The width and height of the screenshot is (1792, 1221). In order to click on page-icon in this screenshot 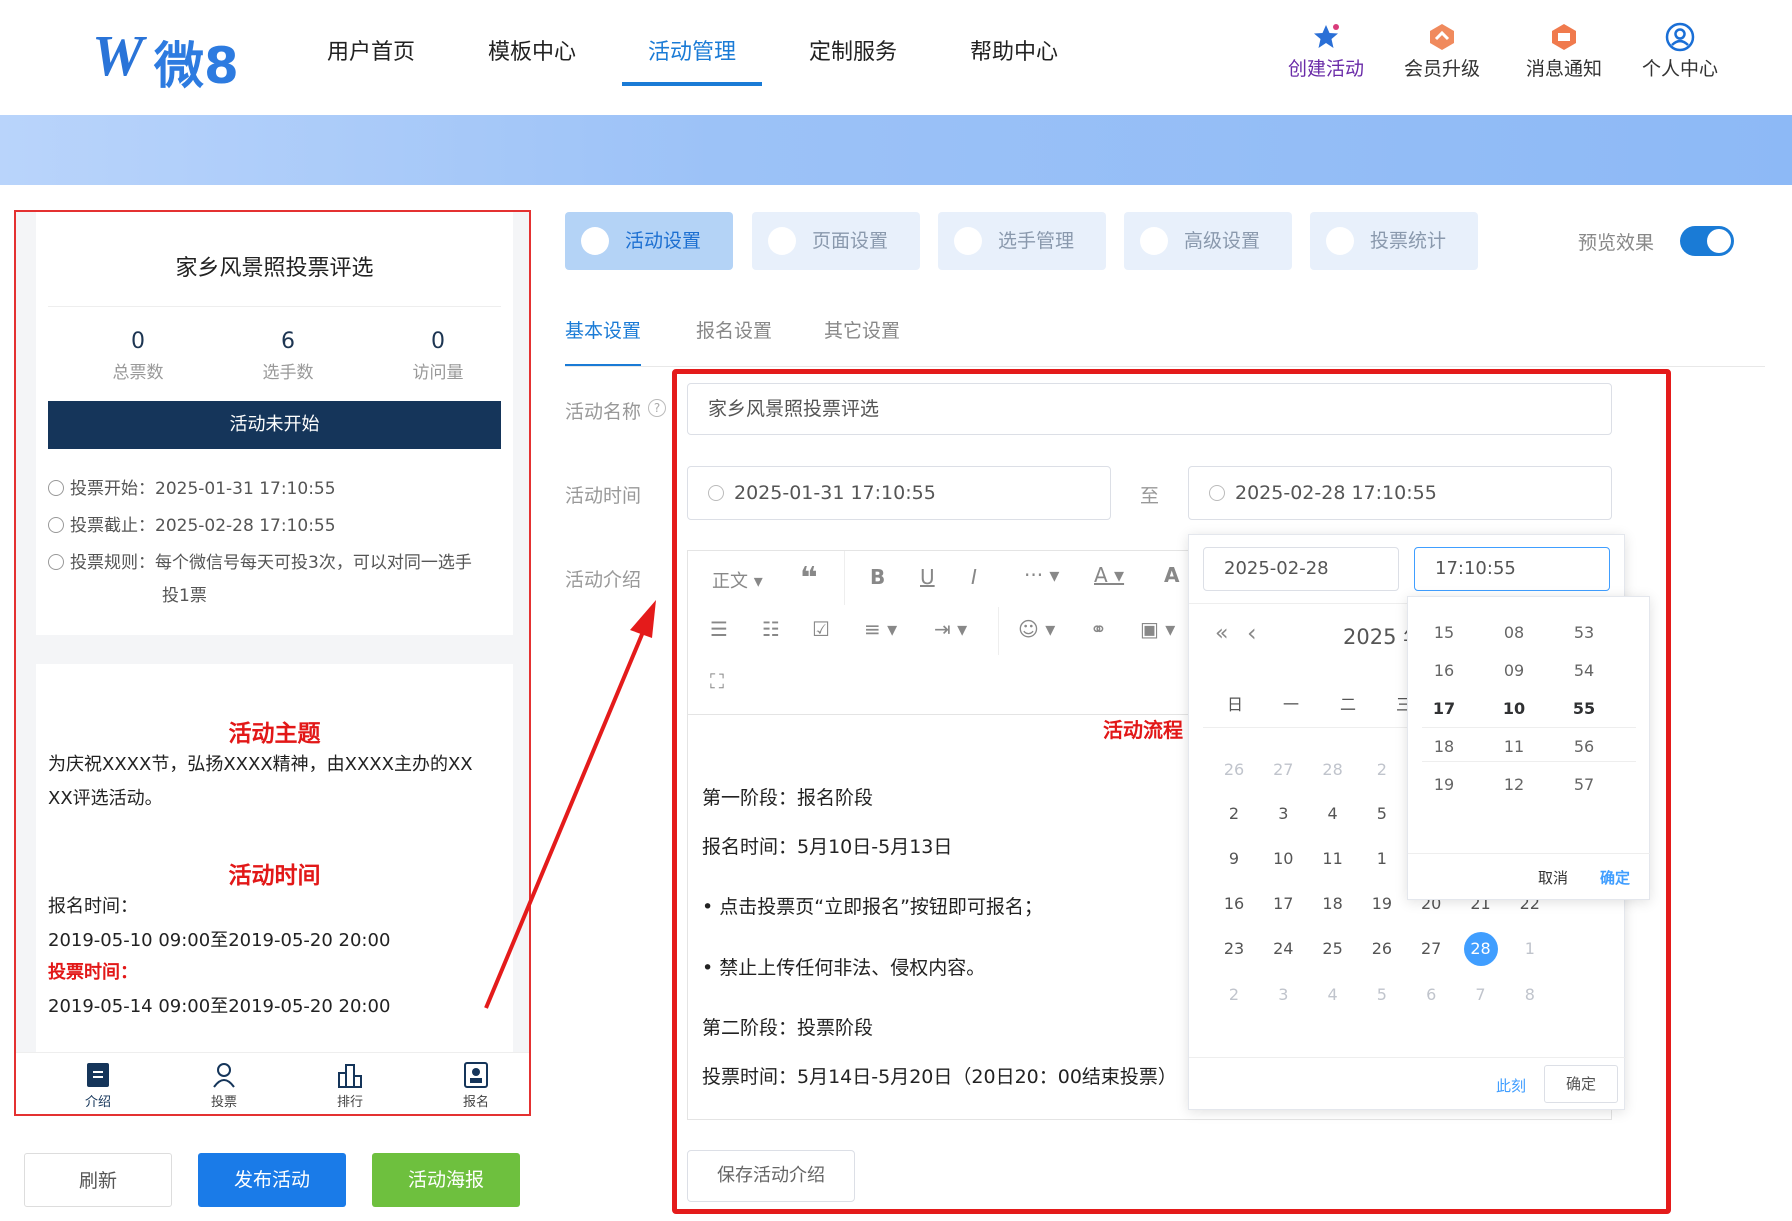, I will do `click(782, 241)`.